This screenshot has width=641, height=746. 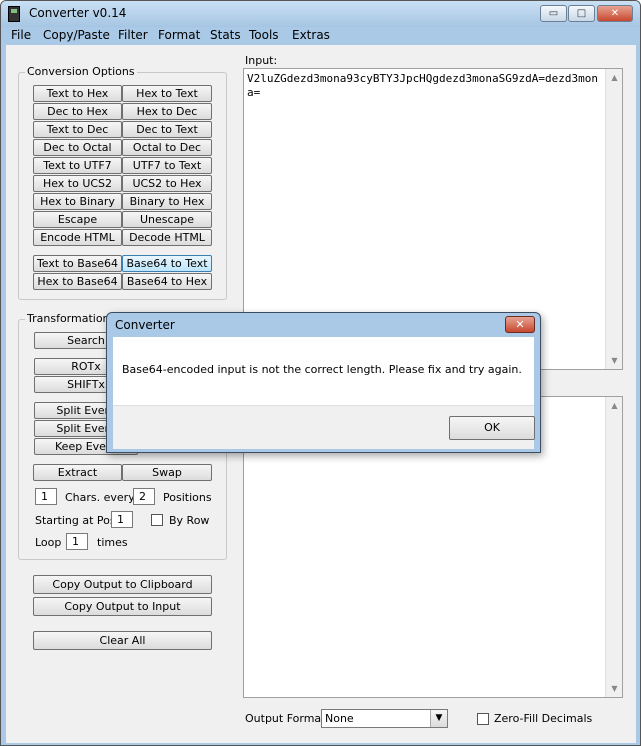 What do you see at coordinates (77, 165) in the screenshot?
I see `text-to-utf7-button: Text to UTF7` at bounding box center [77, 165].